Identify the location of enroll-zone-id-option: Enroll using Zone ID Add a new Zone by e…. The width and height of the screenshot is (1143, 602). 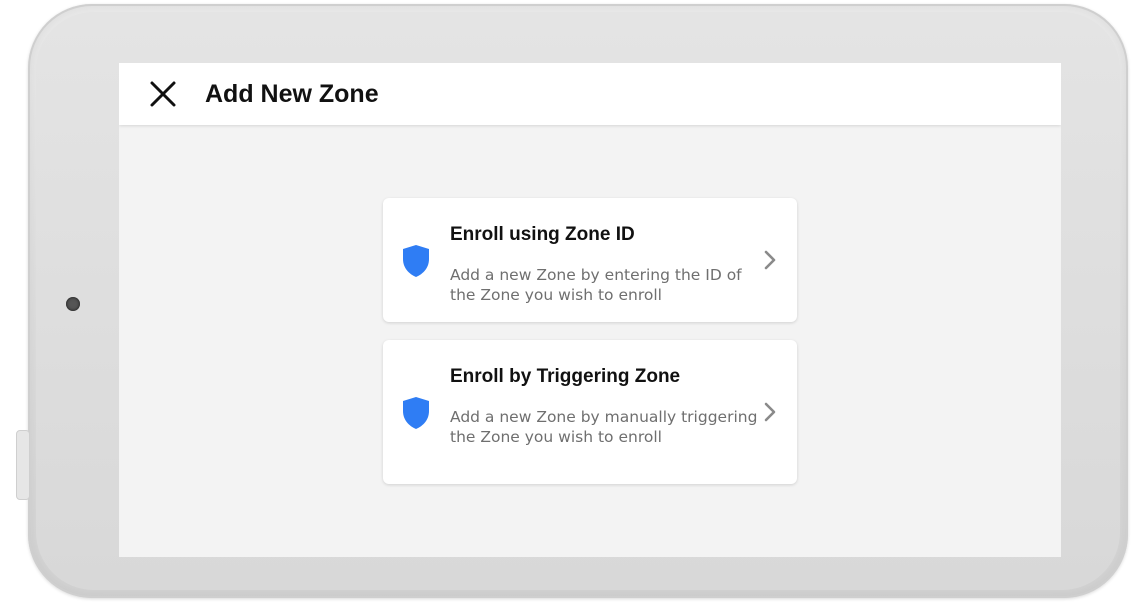
(590, 260).